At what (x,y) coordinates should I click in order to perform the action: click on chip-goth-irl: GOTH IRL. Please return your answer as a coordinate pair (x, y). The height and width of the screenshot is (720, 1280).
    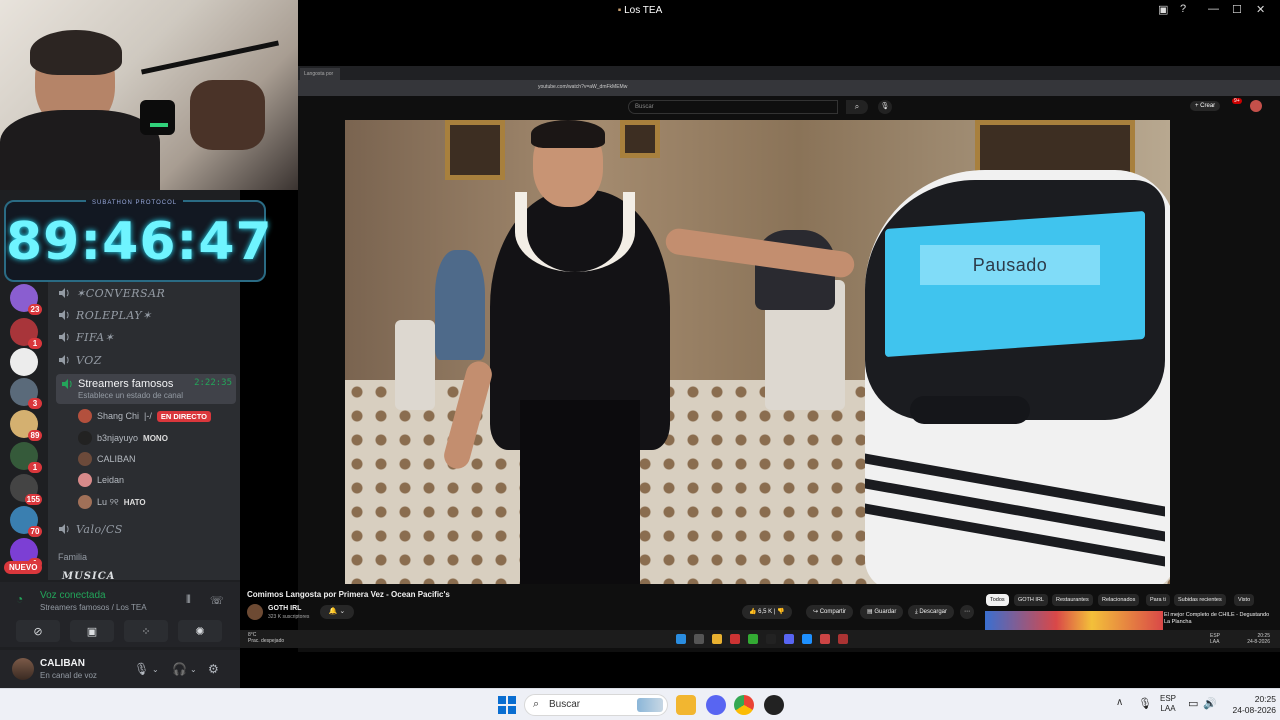
    Looking at the image, I should click on (1031, 600).